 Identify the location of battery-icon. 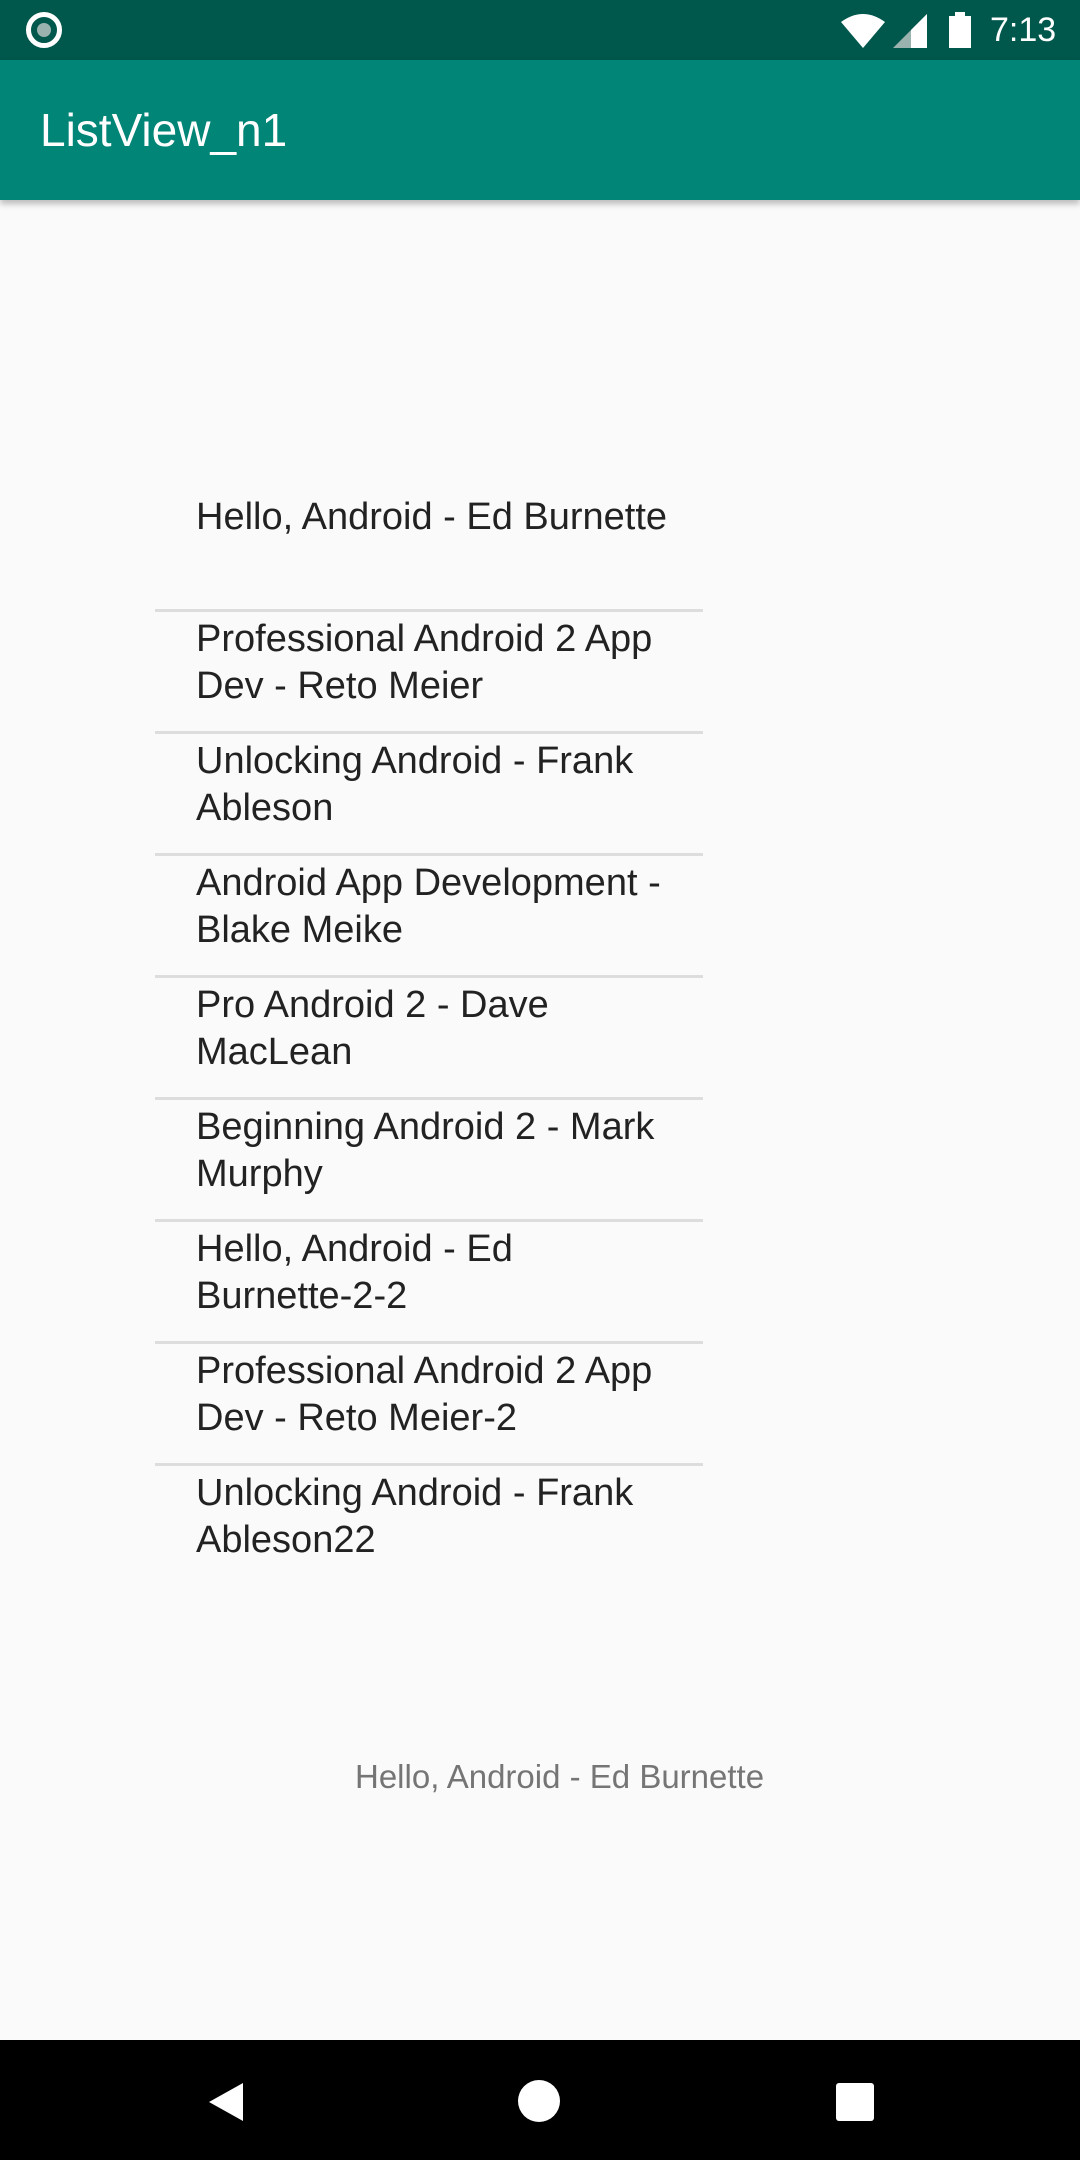
(960, 30).